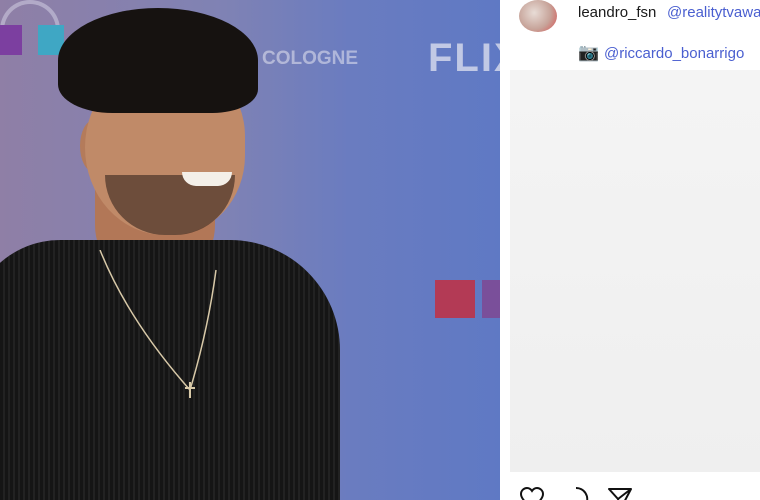 This screenshot has width=760, height=500. Describe the element at coordinates (532, 493) in the screenshot. I see `heart-icon` at that location.